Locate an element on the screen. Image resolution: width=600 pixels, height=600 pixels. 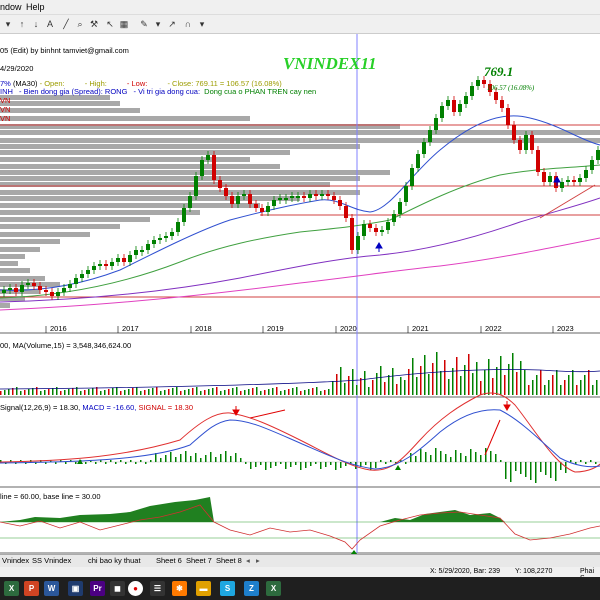
hammer-icon: ⚒ is located at coordinates (94, 24).